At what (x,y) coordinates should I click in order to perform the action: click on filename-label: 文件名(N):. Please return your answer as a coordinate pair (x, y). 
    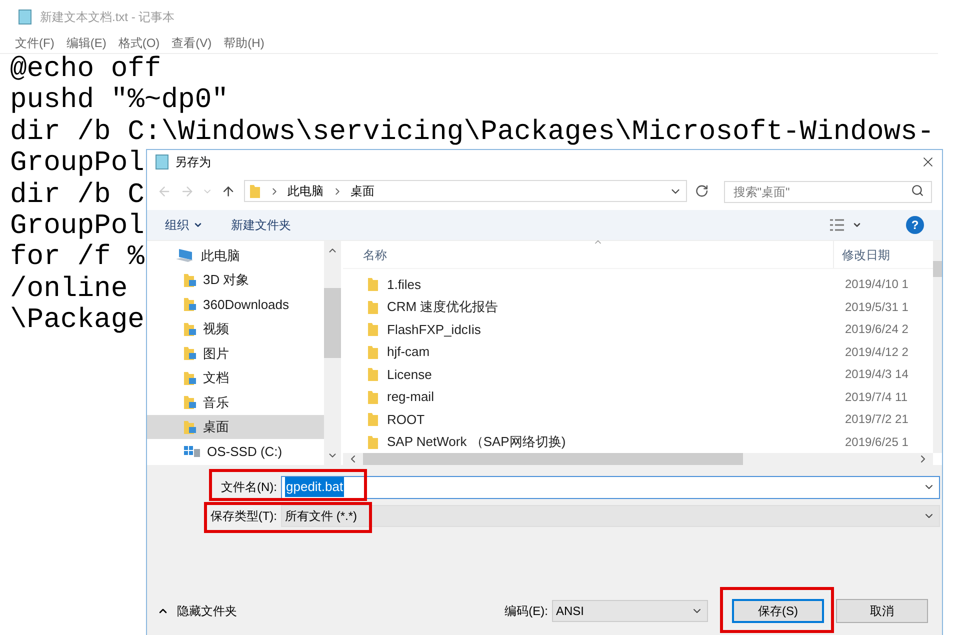
    Looking at the image, I should click on (249, 487).